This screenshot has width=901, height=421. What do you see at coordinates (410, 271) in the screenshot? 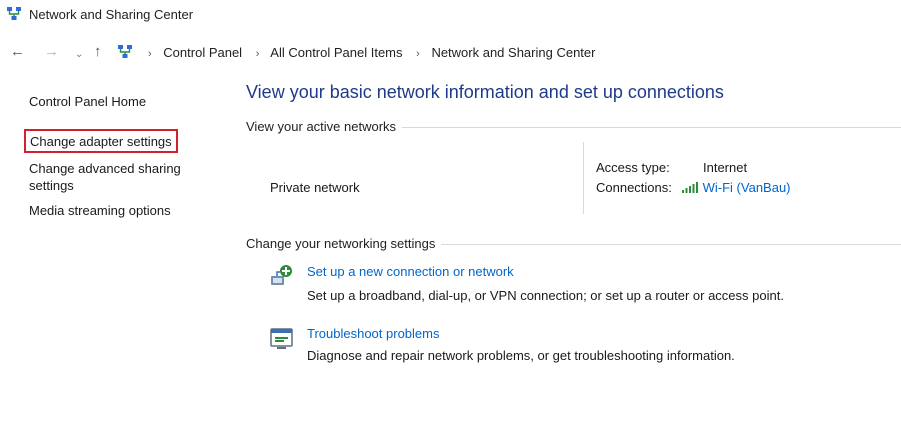
I see `setup-new-connection-link: Set up a new connection or network` at bounding box center [410, 271].